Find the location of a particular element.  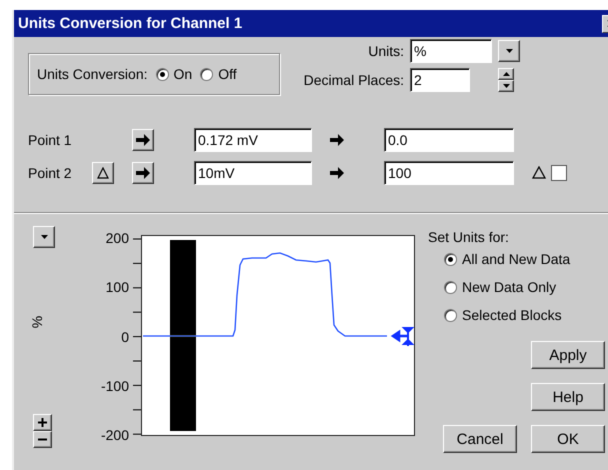

offset-handle-icon is located at coordinates (403, 336).